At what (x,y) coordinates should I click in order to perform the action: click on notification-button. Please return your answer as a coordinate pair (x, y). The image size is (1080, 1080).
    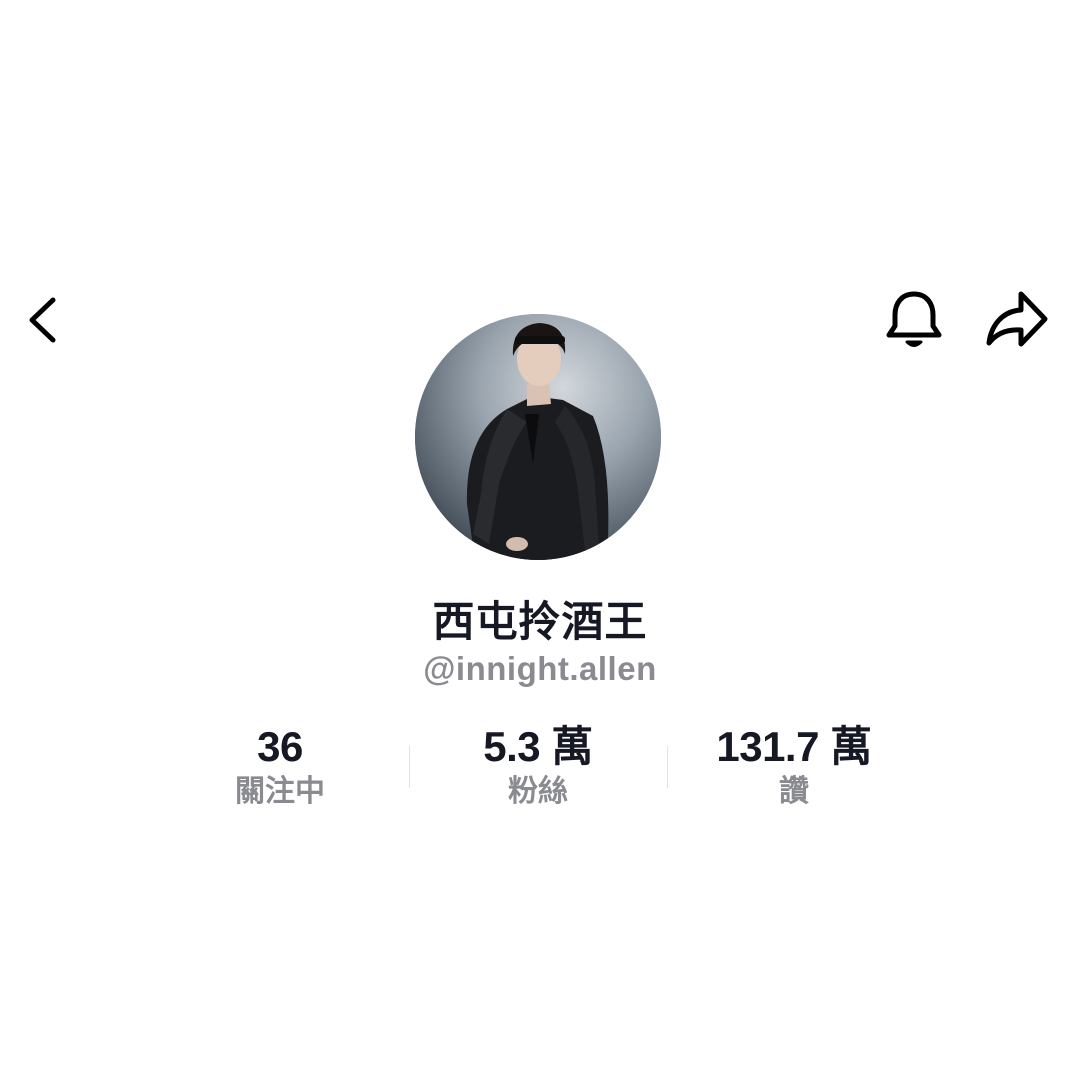
    Looking at the image, I should click on (914, 319).